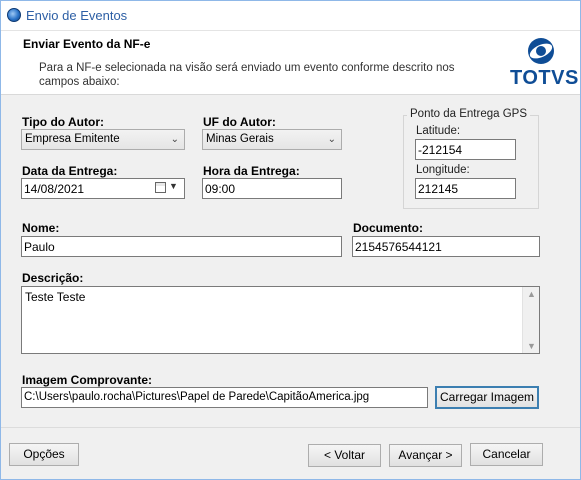 Image resolution: width=581 pixels, height=480 pixels. I want to click on longitude-label: Longitude:, so click(443, 170).